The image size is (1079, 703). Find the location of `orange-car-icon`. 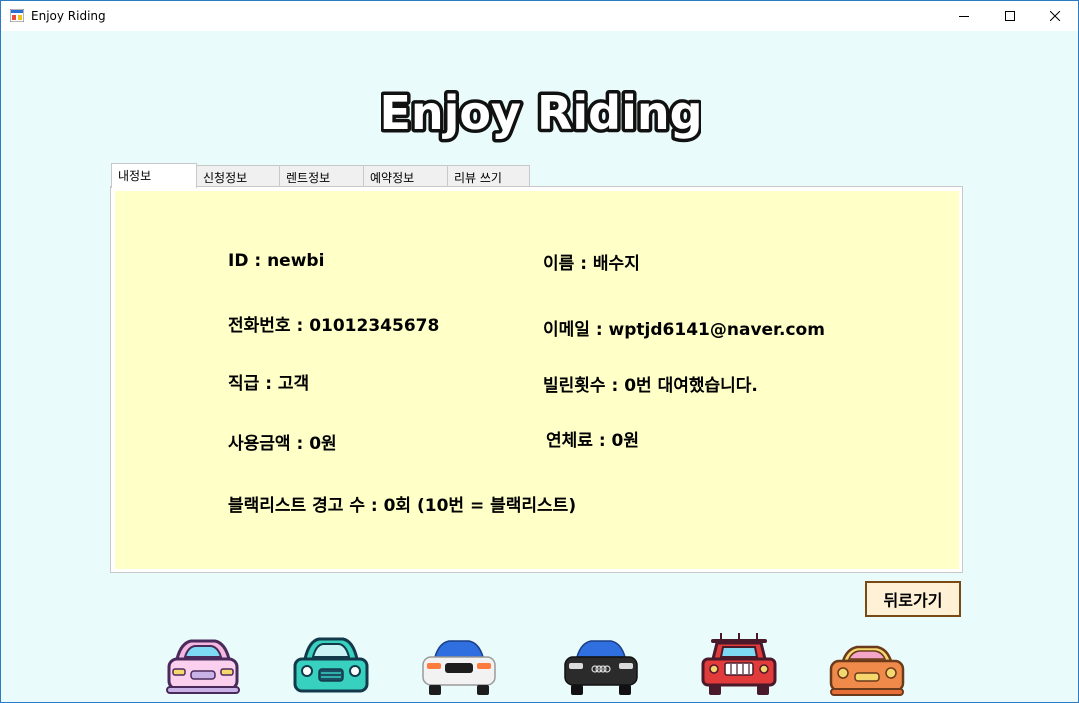

orange-car-icon is located at coordinates (867, 670).